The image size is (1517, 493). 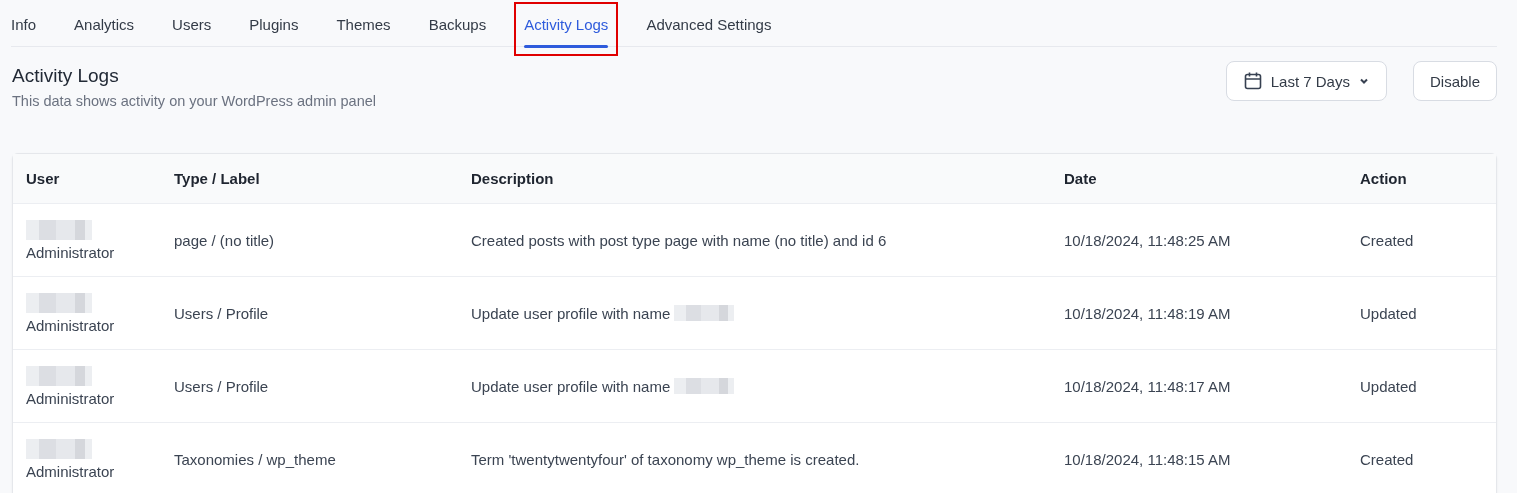 I want to click on tab: Users, so click(x=192, y=23).